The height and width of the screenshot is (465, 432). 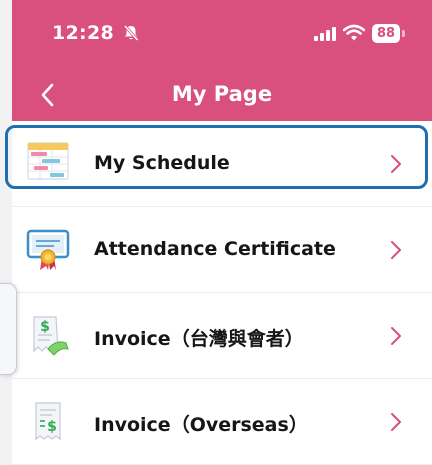 I want to click on certificate-icon, so click(x=48, y=249).